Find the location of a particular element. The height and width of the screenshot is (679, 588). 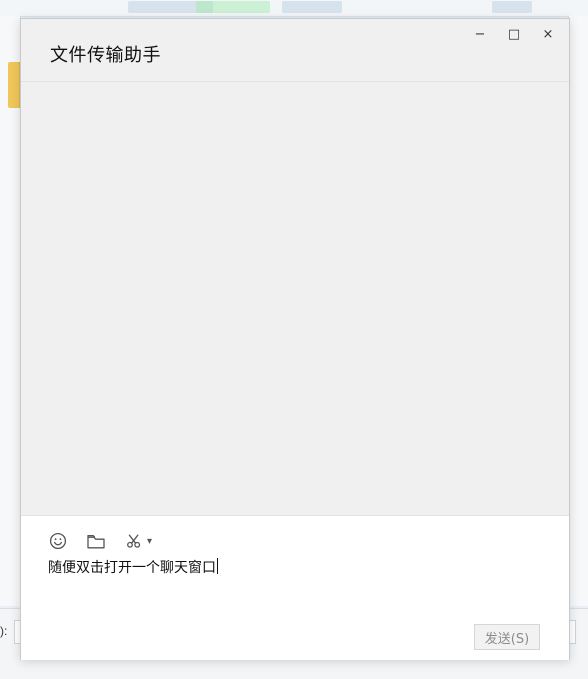

scissors-icon is located at coordinates (134, 541).